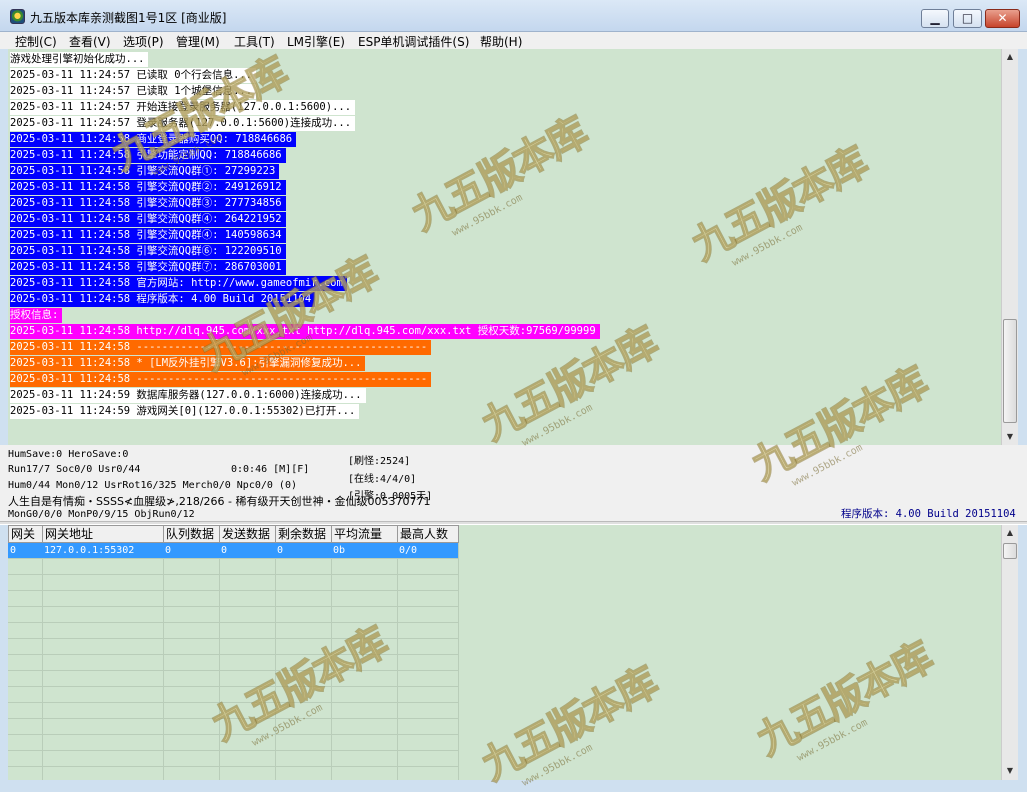 The height and width of the screenshot is (792, 1027). Describe the element at coordinates (501, 41) in the screenshot. I see `menu-help: 帮助(H)` at that location.